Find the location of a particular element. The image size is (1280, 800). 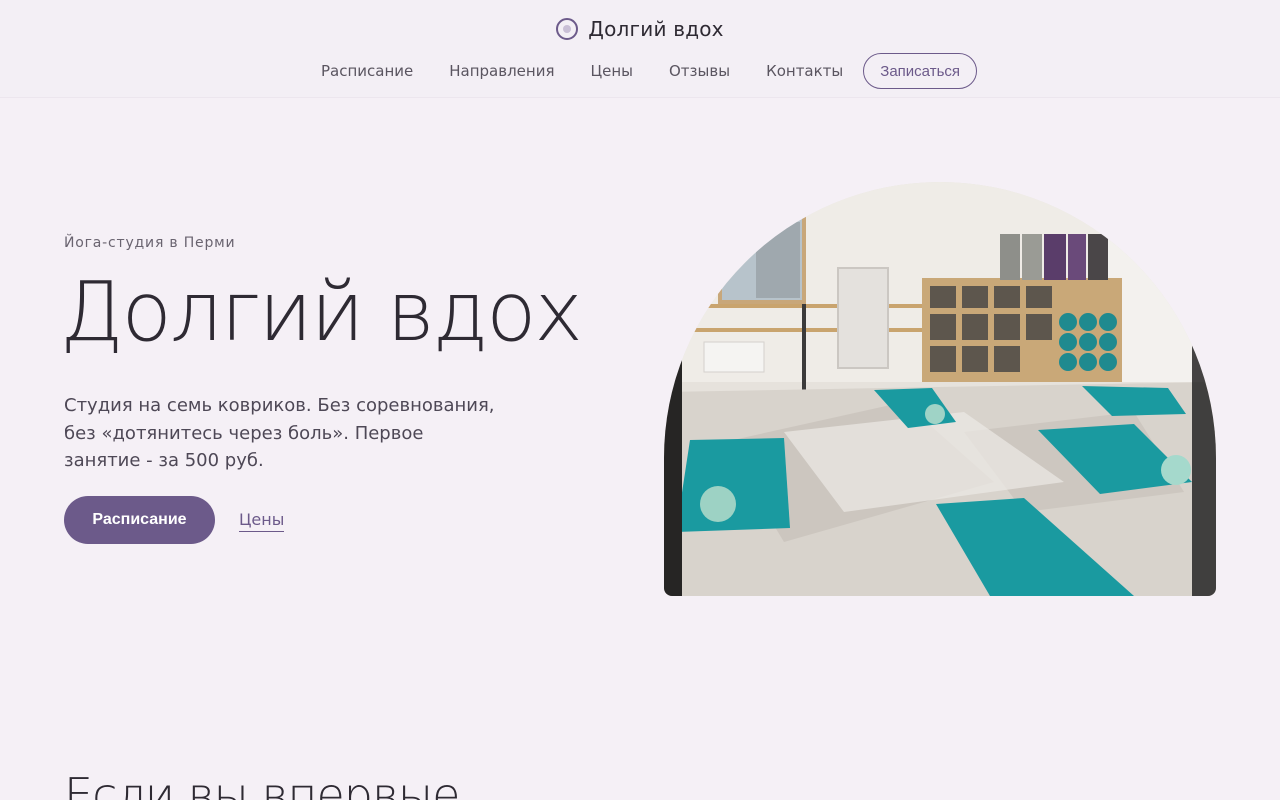

nav-link-reviews: Отзывы is located at coordinates (699, 71).